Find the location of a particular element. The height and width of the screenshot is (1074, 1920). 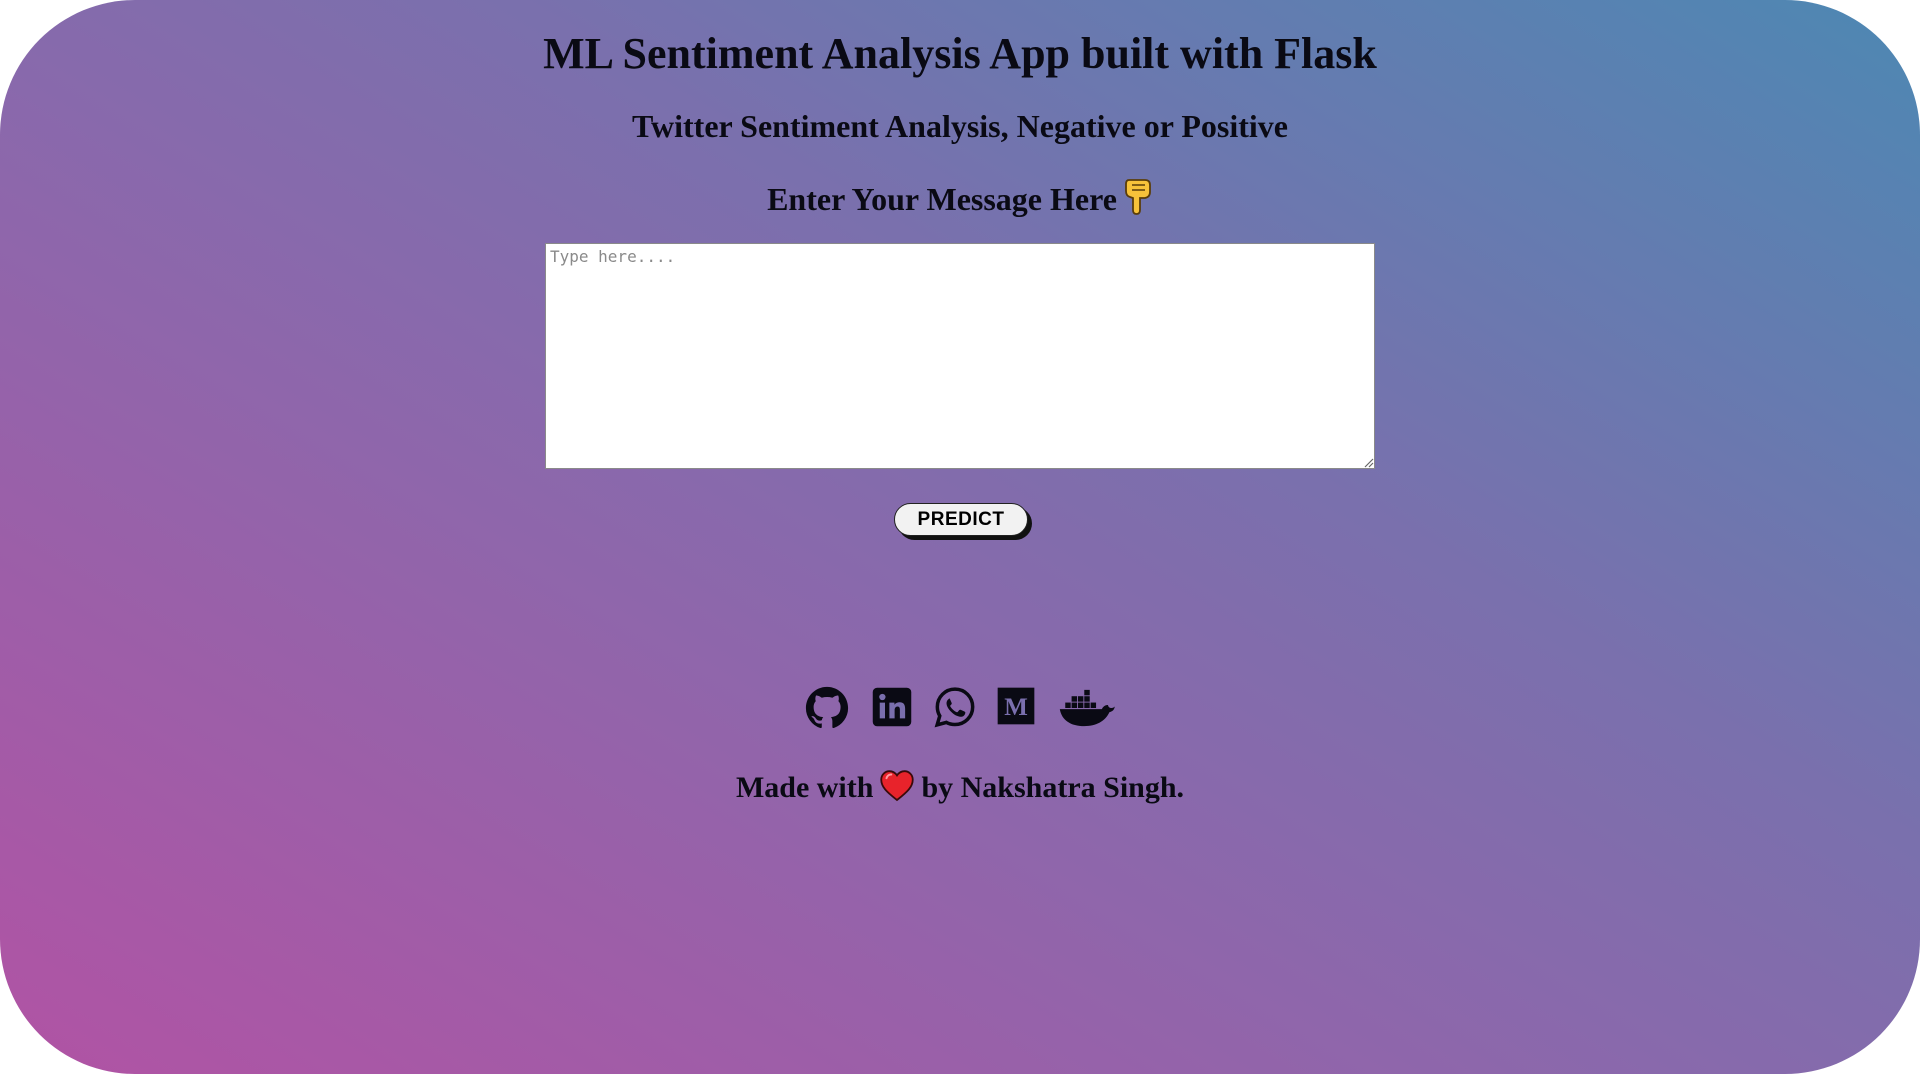

pointing-down-hand-icon is located at coordinates (1138, 197).